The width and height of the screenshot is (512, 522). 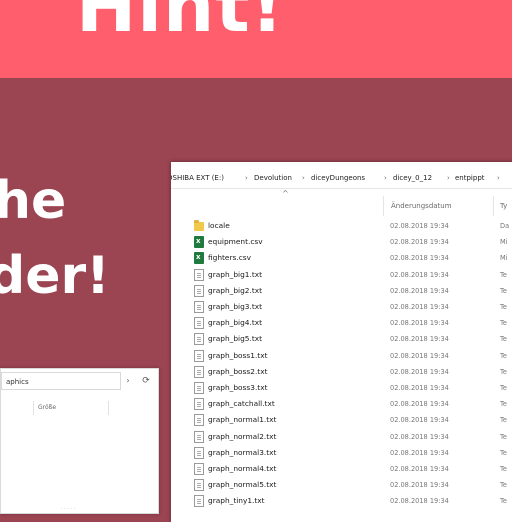 I want to click on file-name: equipment.csv, so click(x=235, y=242).